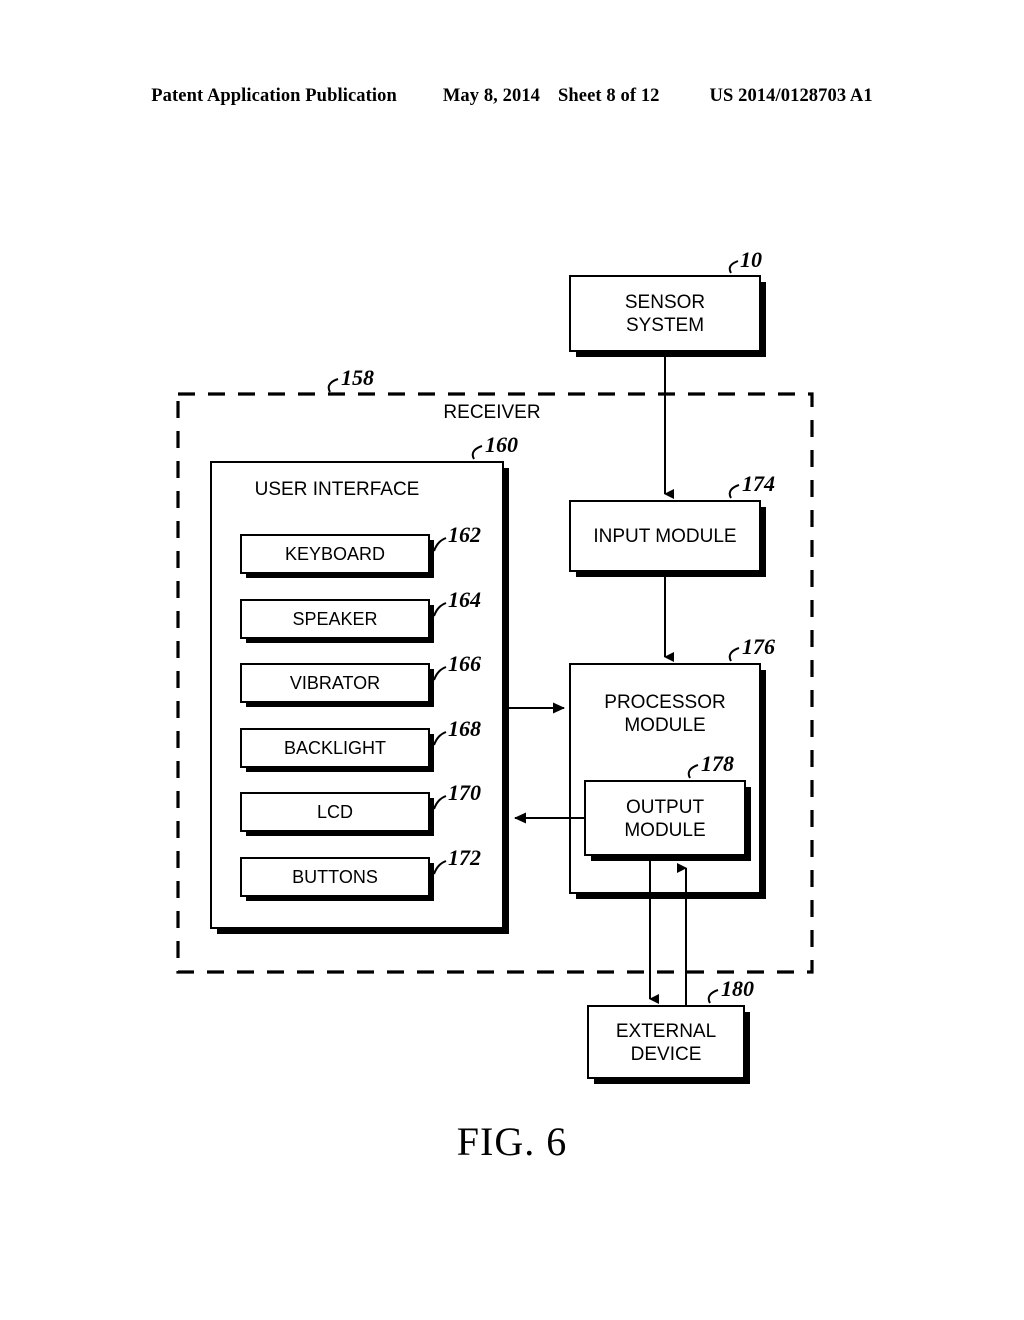  I want to click on keyboard-label: KEYBOARD, so click(335, 554).